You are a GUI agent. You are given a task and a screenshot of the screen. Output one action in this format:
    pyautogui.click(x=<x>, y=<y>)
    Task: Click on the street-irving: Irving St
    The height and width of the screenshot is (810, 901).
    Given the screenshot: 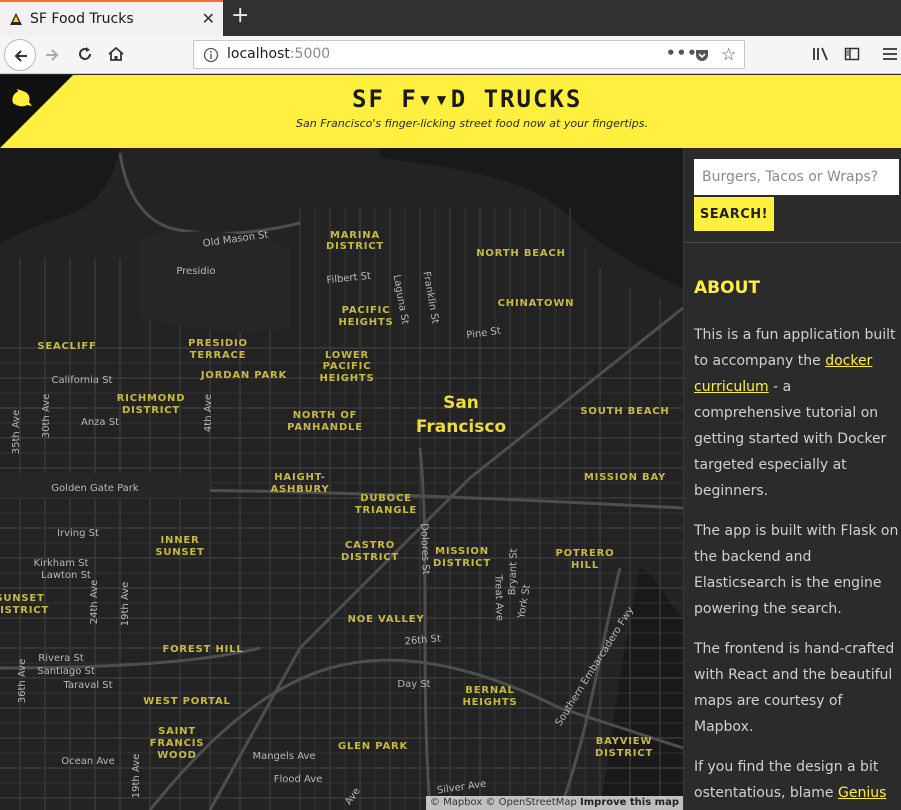 What is the action you would take?
    pyautogui.click(x=78, y=533)
    